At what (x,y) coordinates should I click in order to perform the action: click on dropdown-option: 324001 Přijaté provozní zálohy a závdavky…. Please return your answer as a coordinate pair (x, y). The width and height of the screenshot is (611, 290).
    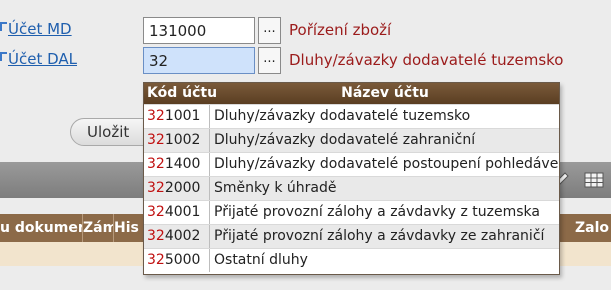
    Looking at the image, I should click on (351, 212).